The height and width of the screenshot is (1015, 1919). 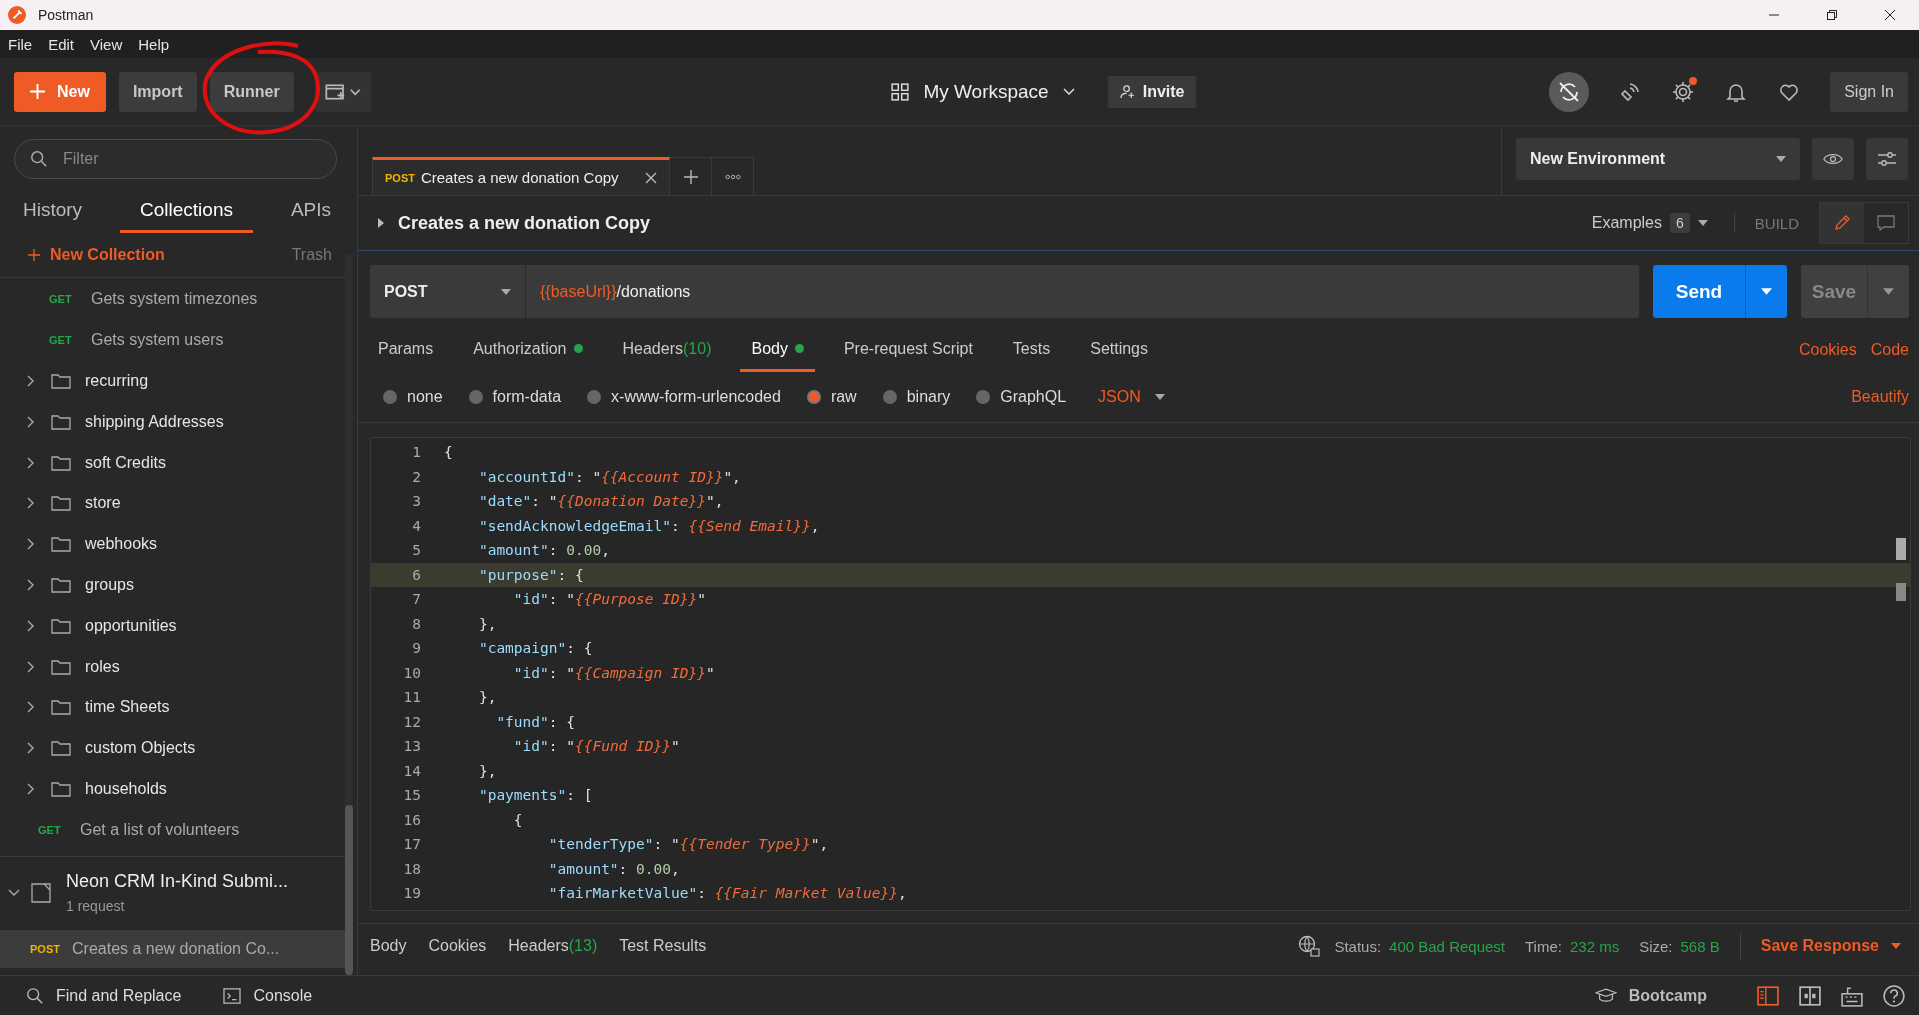 I want to click on sync-off-icon, so click(x=1569, y=91).